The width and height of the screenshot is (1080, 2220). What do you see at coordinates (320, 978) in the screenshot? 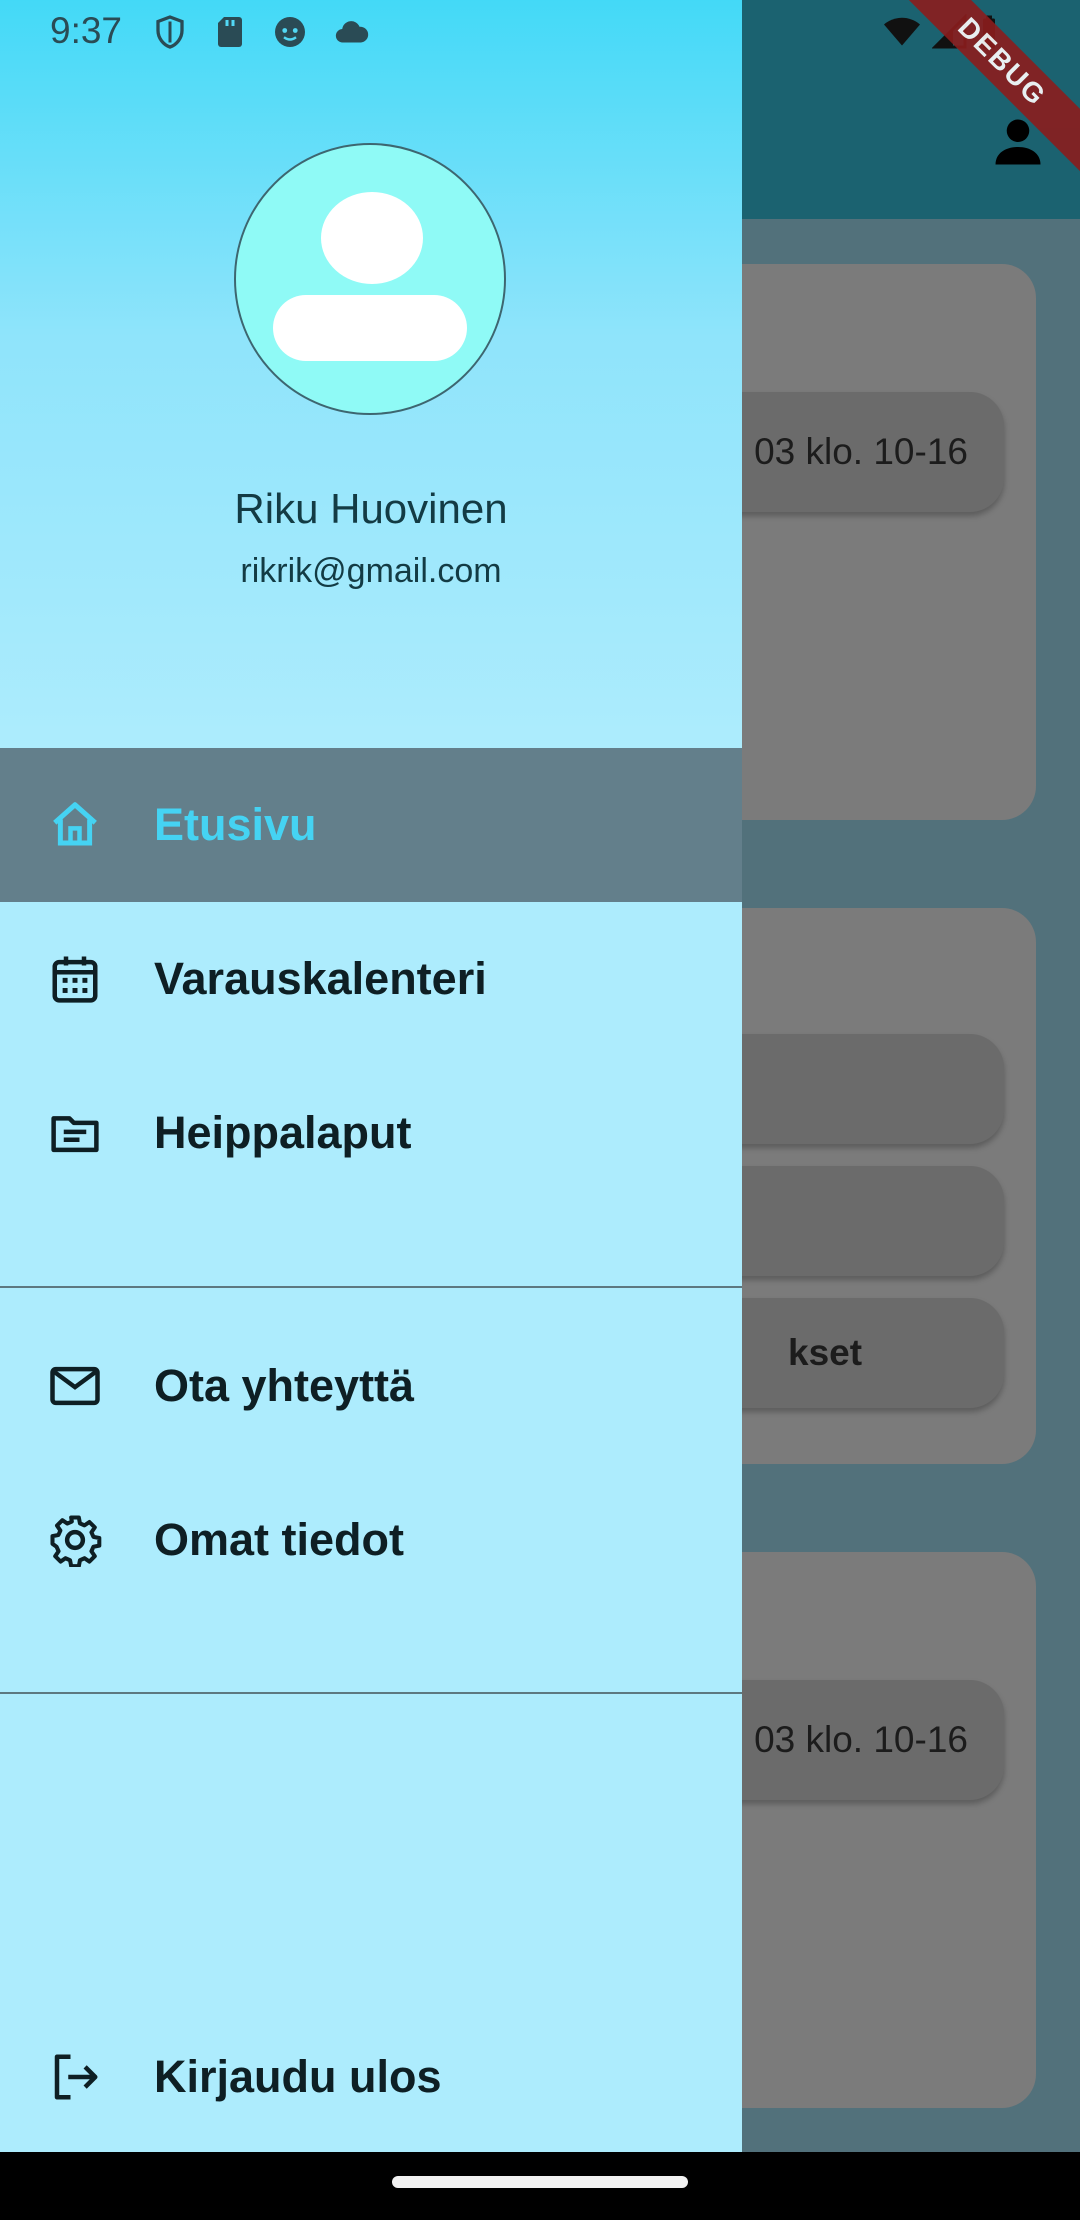
I see `menu-item-label: Varauskalenteri` at bounding box center [320, 978].